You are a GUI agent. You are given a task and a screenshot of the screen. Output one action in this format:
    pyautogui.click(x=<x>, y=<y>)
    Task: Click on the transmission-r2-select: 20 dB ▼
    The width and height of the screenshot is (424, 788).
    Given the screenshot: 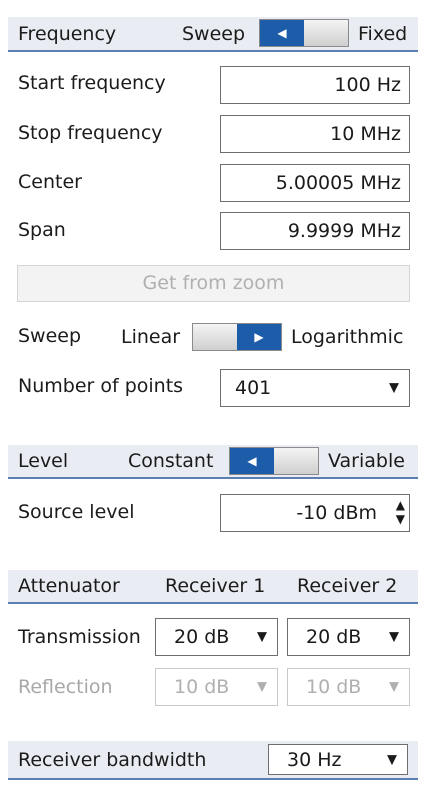 What is the action you would take?
    pyautogui.click(x=348, y=637)
    